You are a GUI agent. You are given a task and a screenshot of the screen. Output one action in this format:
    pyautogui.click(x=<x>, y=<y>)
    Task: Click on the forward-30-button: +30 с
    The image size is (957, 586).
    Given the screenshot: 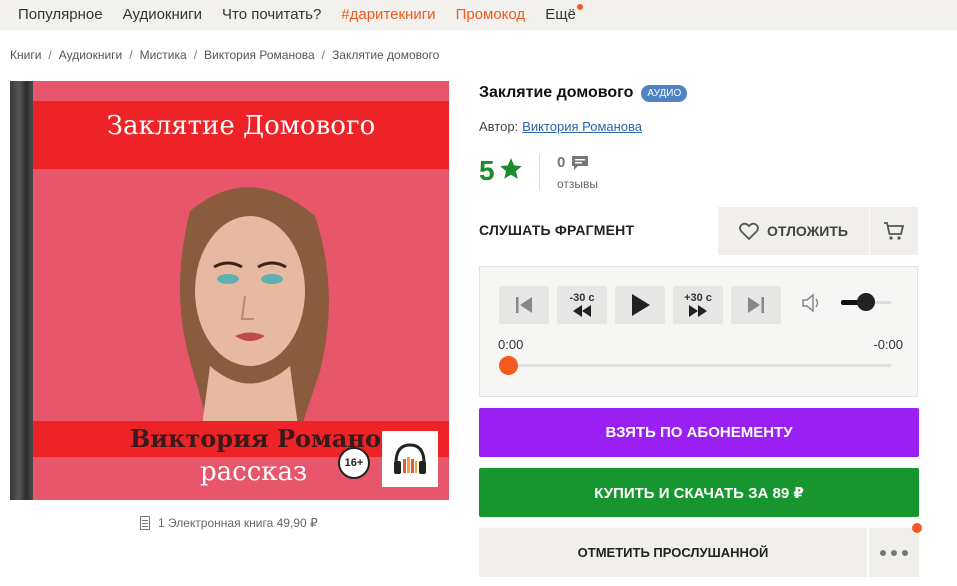 What is the action you would take?
    pyautogui.click(x=698, y=305)
    